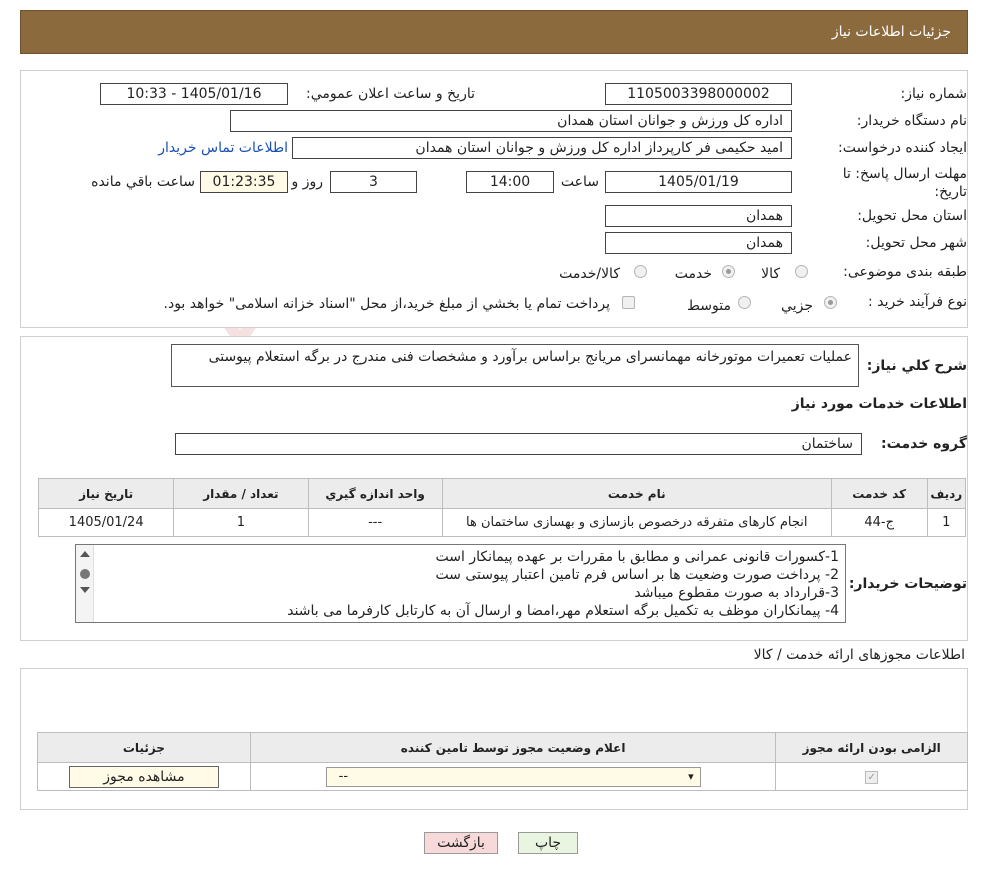 Image resolution: width=985 pixels, height=875 pixels. What do you see at coordinates (511, 121) in the screenshot?
I see `buyer-org-field: اداره كل ورزش و جوانان استان همدان` at bounding box center [511, 121].